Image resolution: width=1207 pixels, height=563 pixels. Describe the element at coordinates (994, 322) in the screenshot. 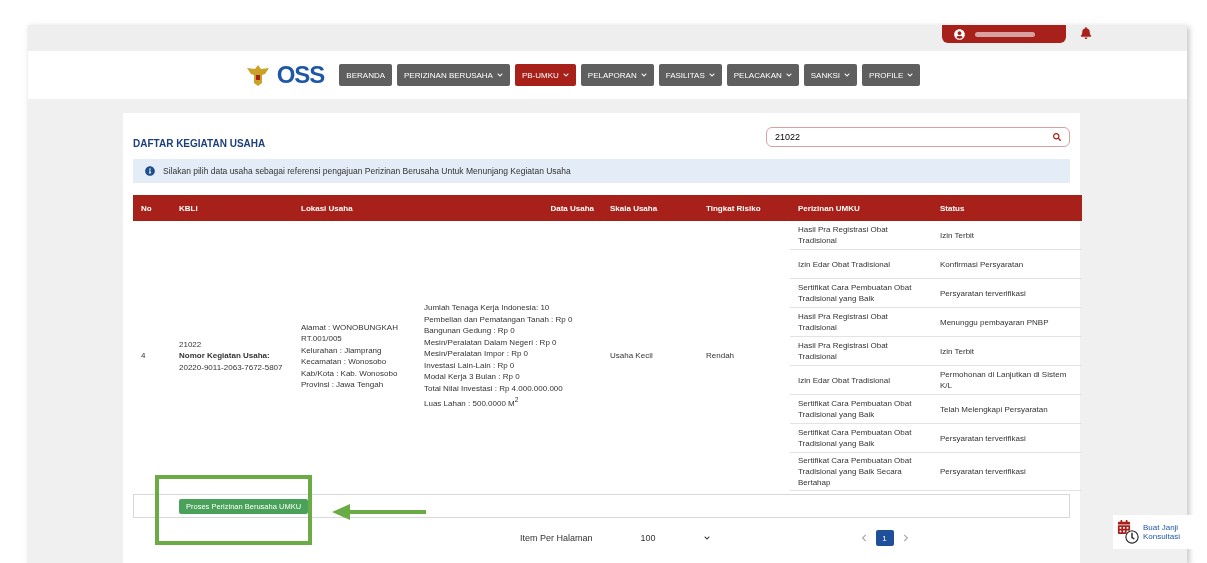

I see `permit-status: Menunggu pembayaran PNBP` at that location.